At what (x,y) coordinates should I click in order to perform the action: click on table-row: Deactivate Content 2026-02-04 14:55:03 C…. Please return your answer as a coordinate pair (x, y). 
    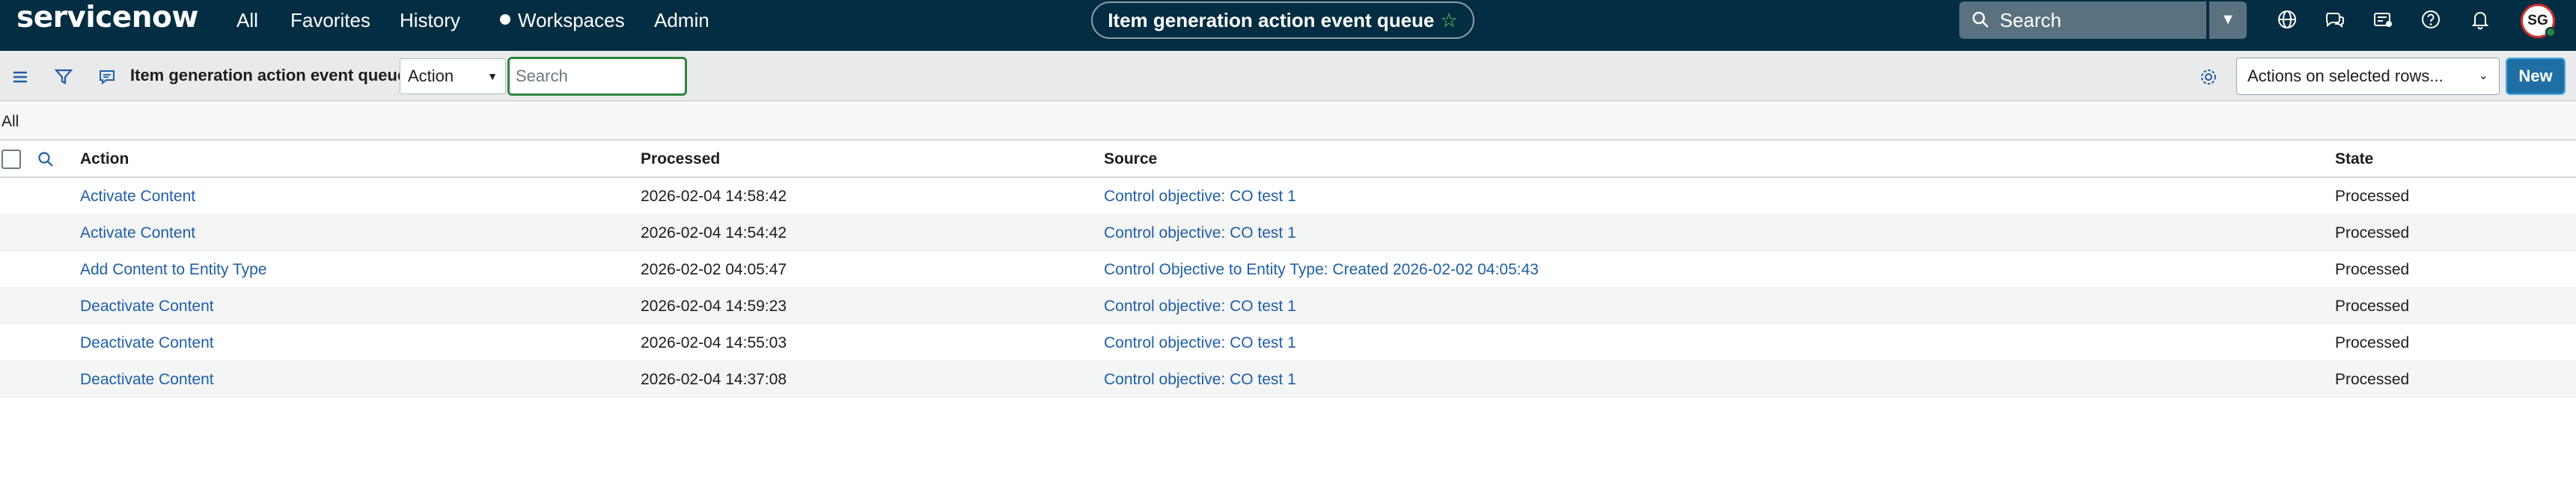
    Looking at the image, I should click on (1288, 343).